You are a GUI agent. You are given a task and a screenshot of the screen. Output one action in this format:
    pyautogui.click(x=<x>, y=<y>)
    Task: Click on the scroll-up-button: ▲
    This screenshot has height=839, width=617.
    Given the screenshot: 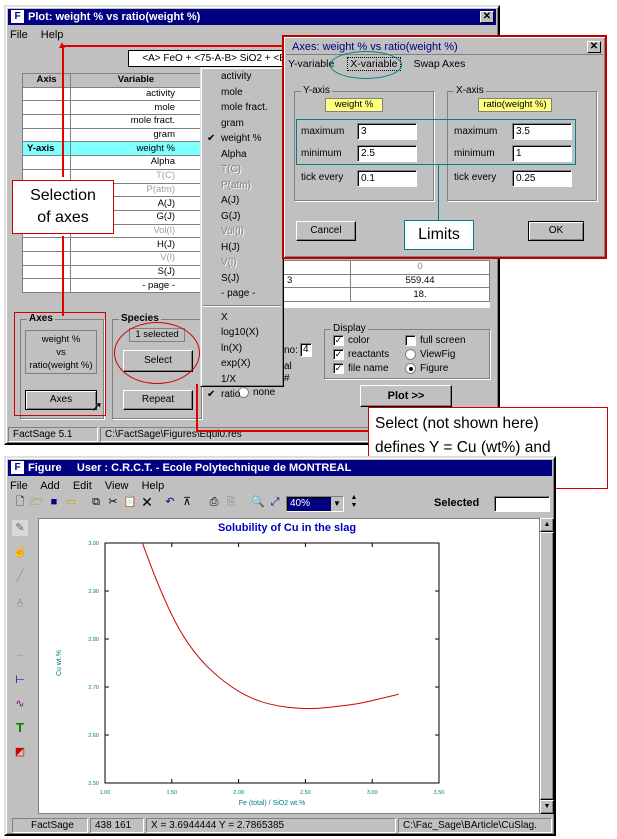 What is the action you would take?
    pyautogui.click(x=547, y=525)
    